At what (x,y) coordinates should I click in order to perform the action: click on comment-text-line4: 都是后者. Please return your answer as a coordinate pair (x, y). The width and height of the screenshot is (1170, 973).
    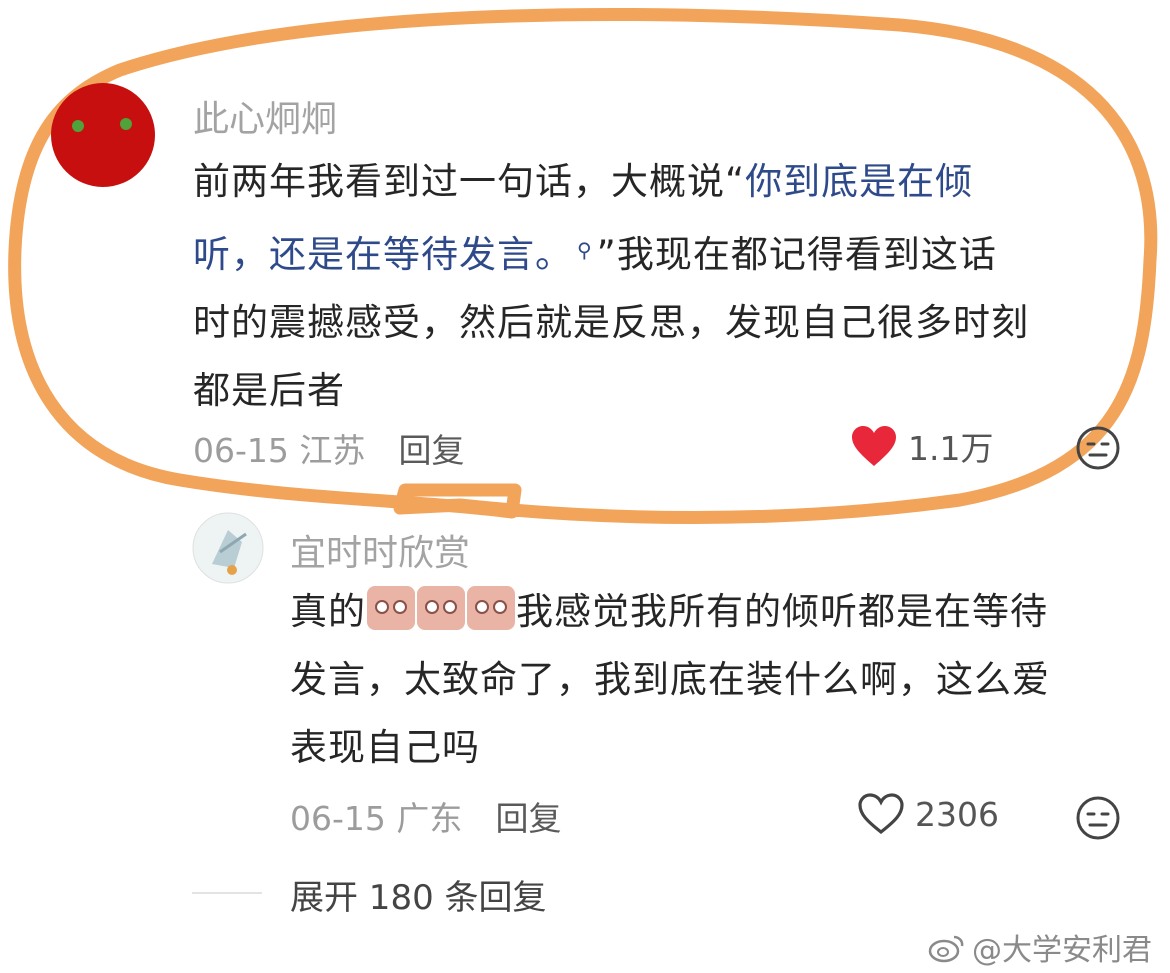
    Looking at the image, I should click on (269, 390).